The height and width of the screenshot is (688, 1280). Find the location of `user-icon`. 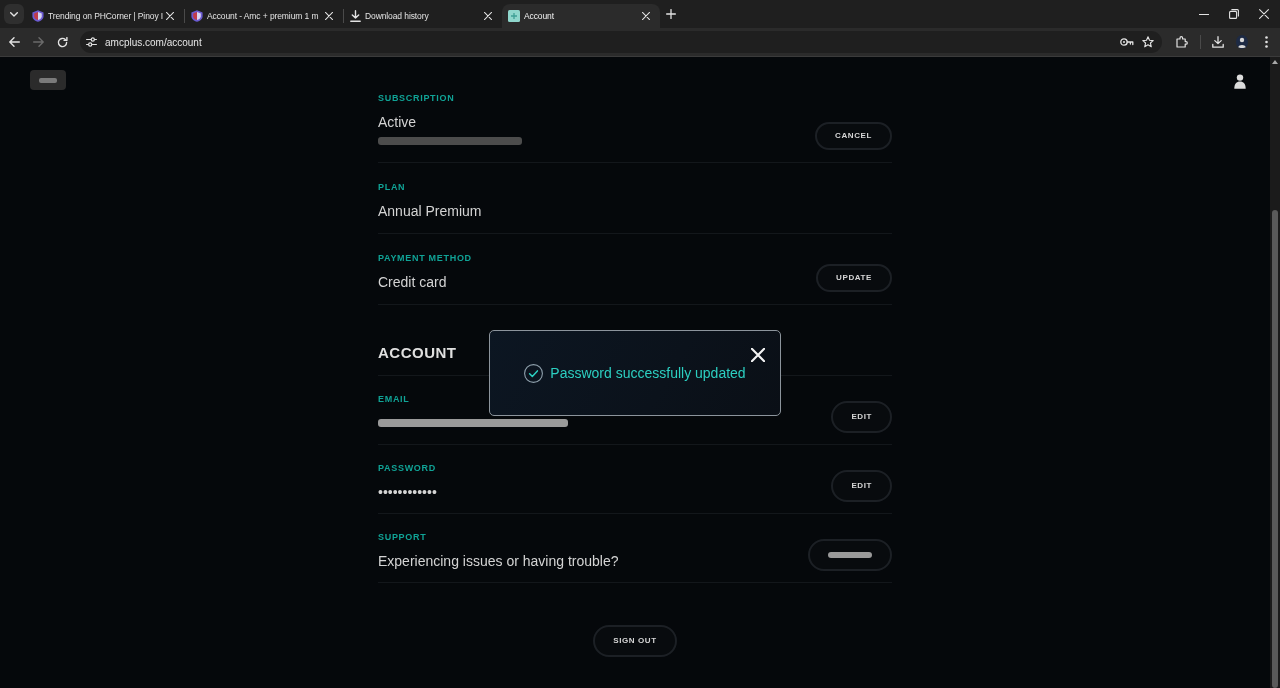

user-icon is located at coordinates (1240, 81).